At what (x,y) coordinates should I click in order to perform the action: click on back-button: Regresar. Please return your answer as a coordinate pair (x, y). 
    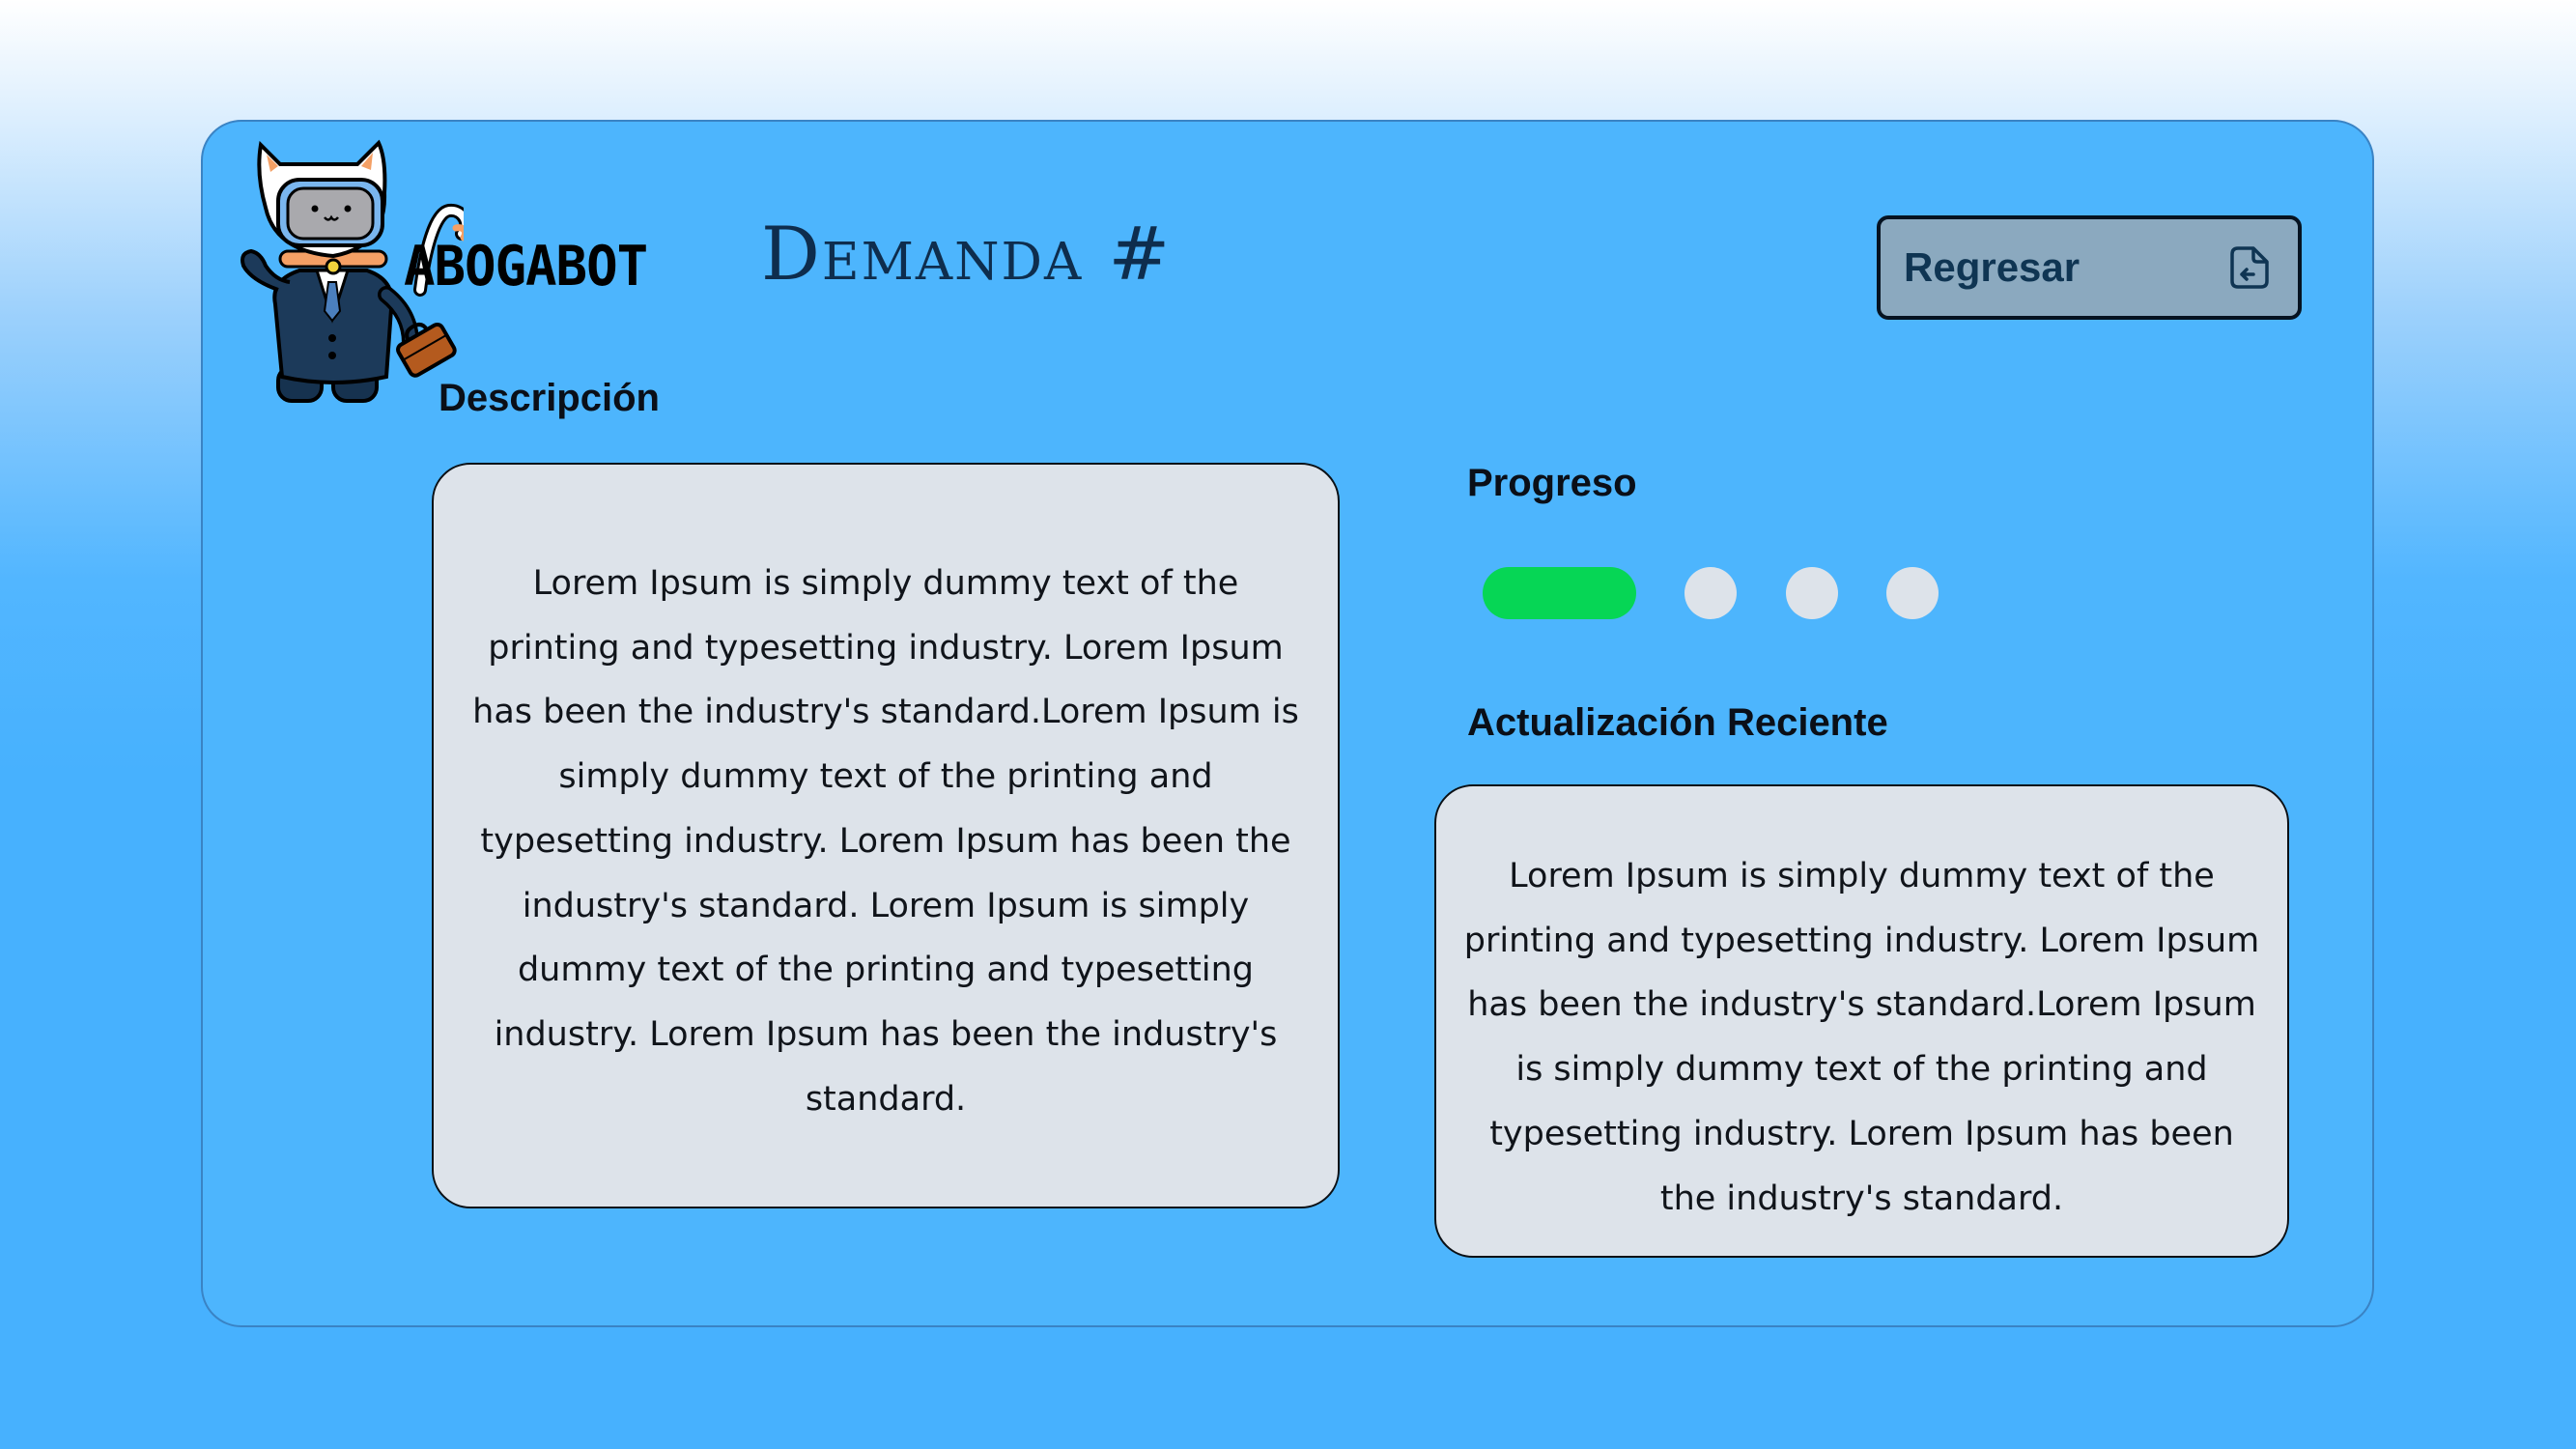
    Looking at the image, I should click on (2089, 267).